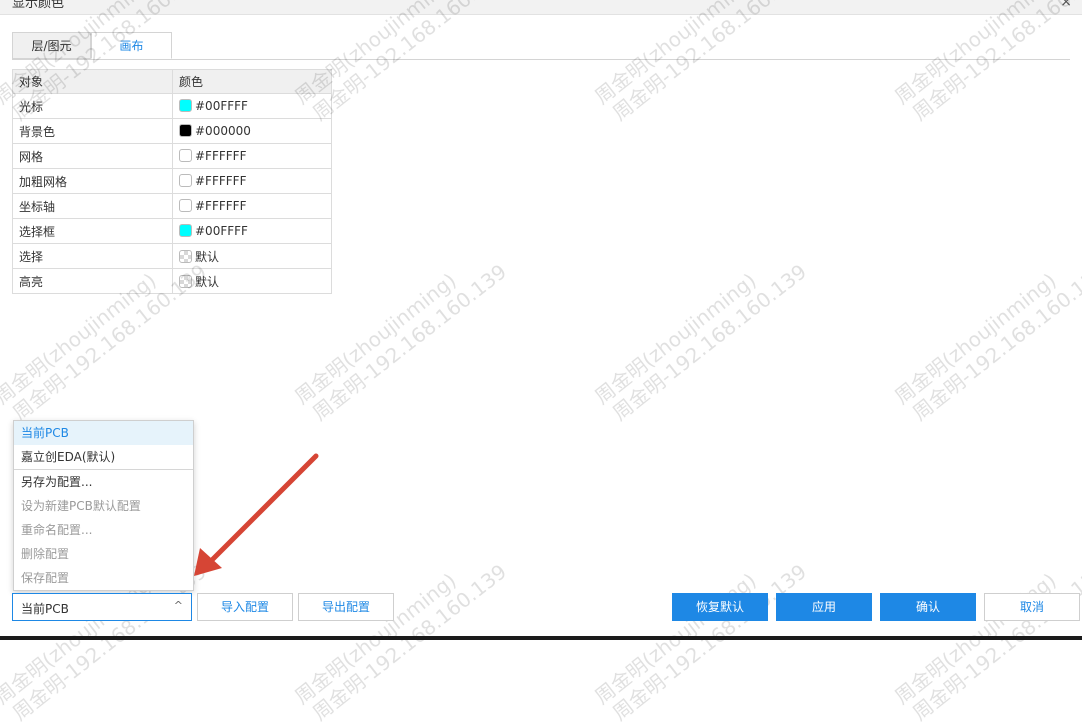  I want to click on object-name: 选择, so click(92, 256).